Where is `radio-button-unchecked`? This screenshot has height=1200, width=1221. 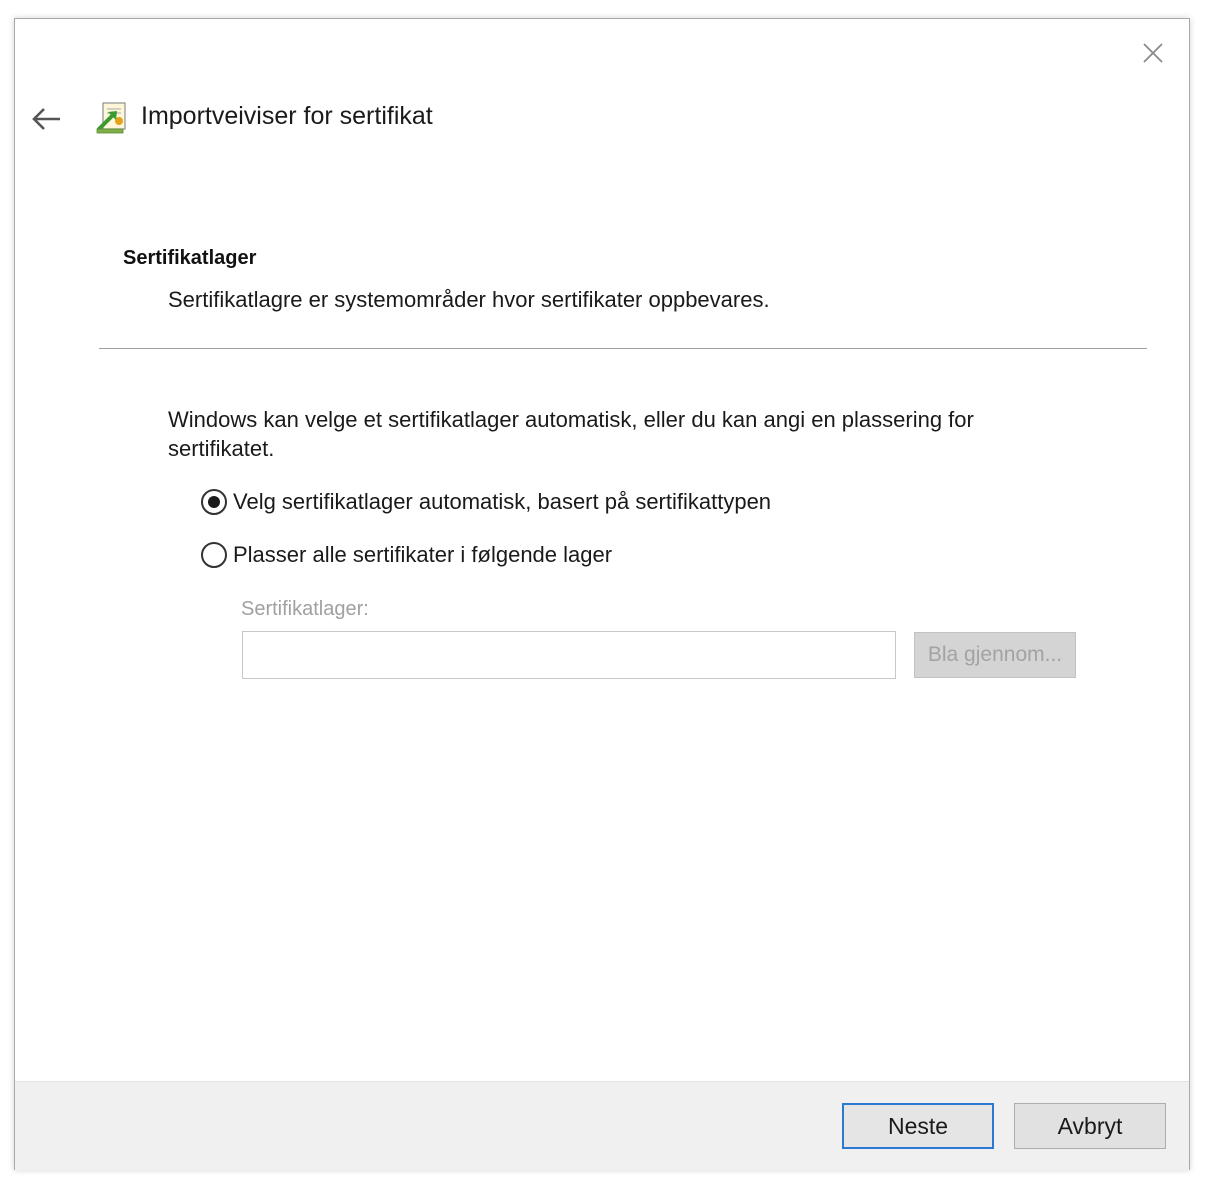
radio-button-unchecked is located at coordinates (214, 555).